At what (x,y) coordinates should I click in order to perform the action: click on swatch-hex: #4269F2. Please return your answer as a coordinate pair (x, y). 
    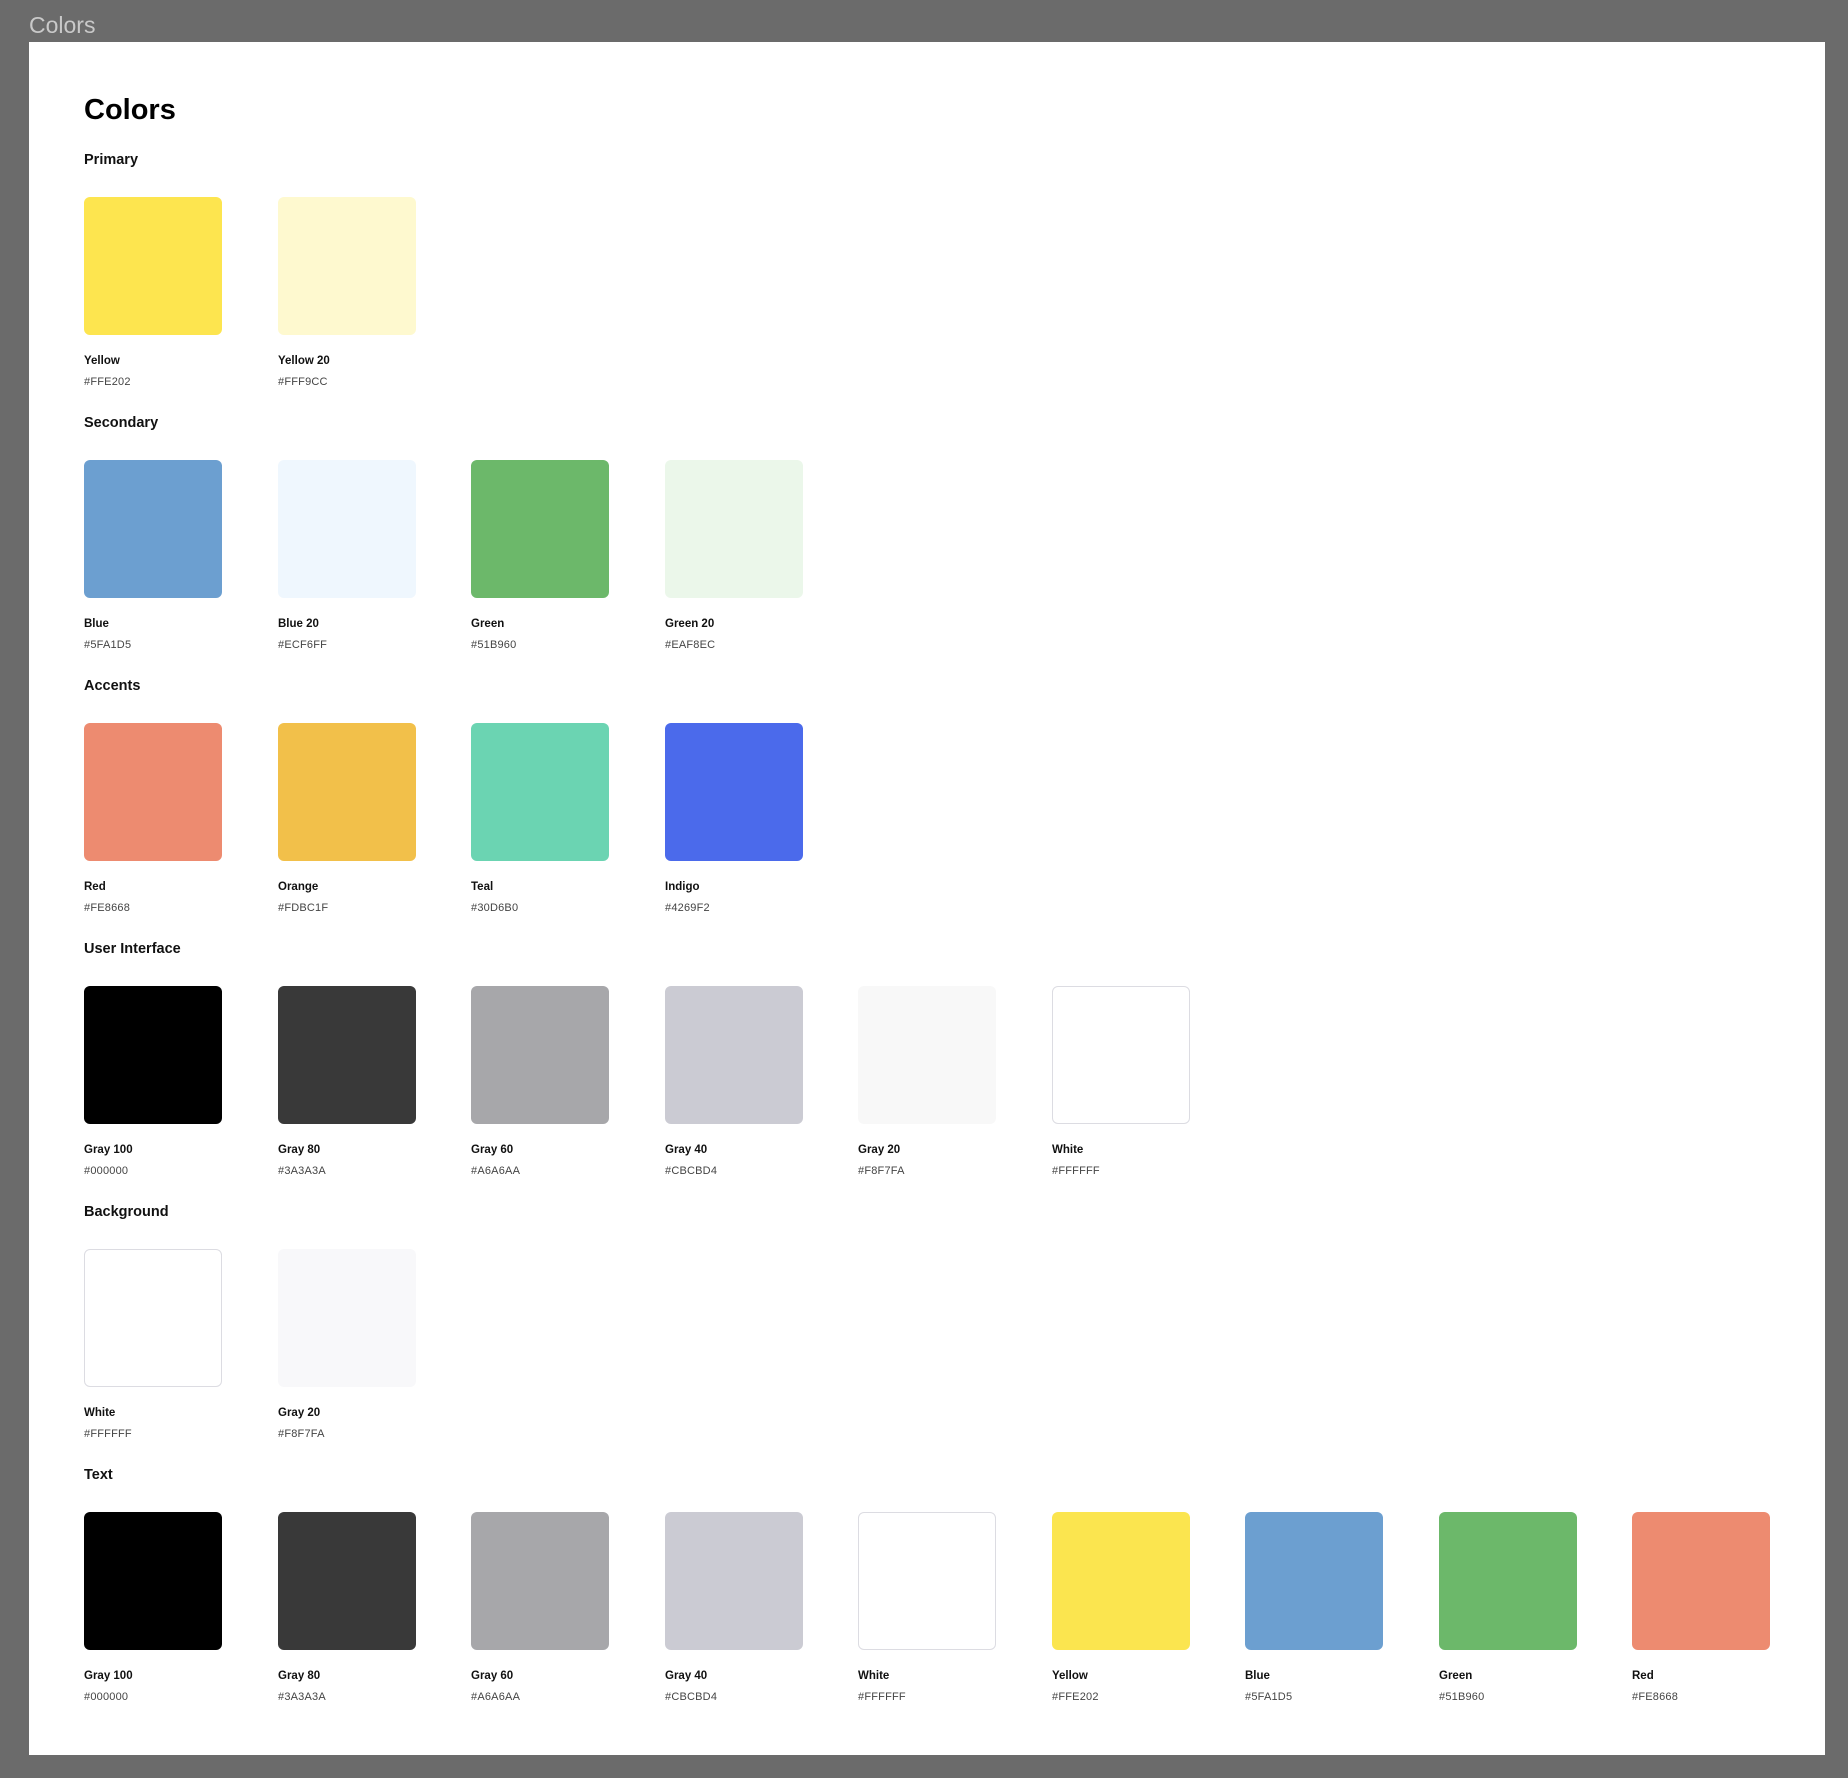
    Looking at the image, I should click on (687, 908).